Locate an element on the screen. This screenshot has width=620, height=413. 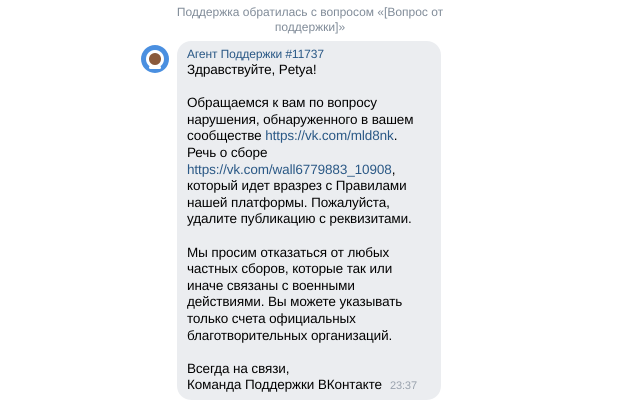
message-text: Всегда на связи, Команда Поддержки ВКонтакте is located at coordinates (284, 377).